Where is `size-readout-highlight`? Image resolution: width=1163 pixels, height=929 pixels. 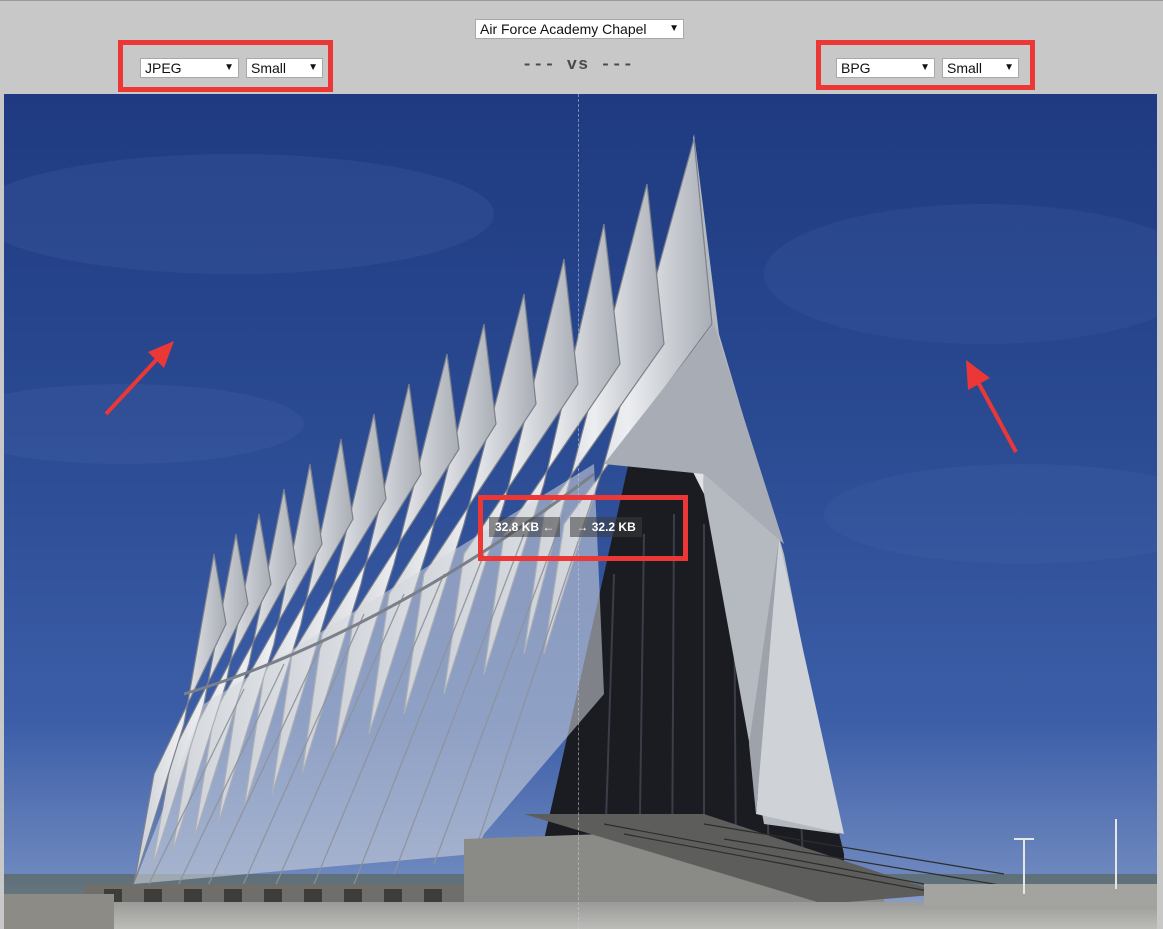
size-readout-highlight is located at coordinates (583, 528).